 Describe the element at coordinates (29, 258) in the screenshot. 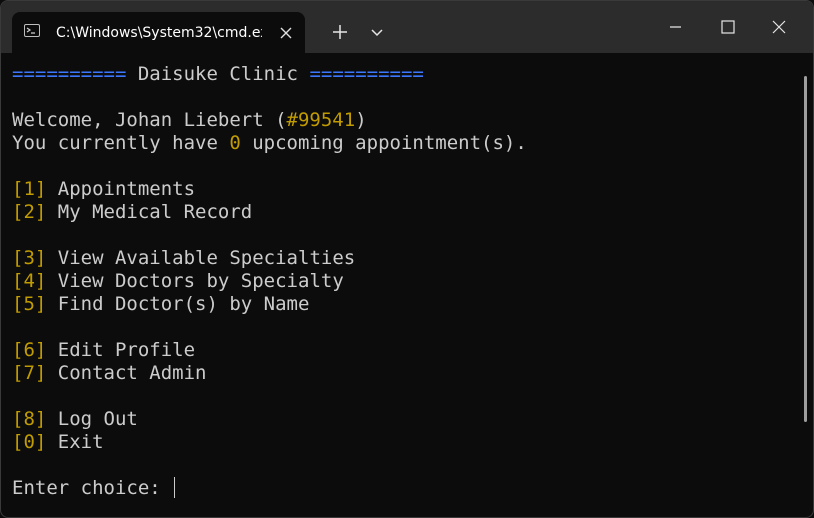

I see `menu-key: [3]` at that location.